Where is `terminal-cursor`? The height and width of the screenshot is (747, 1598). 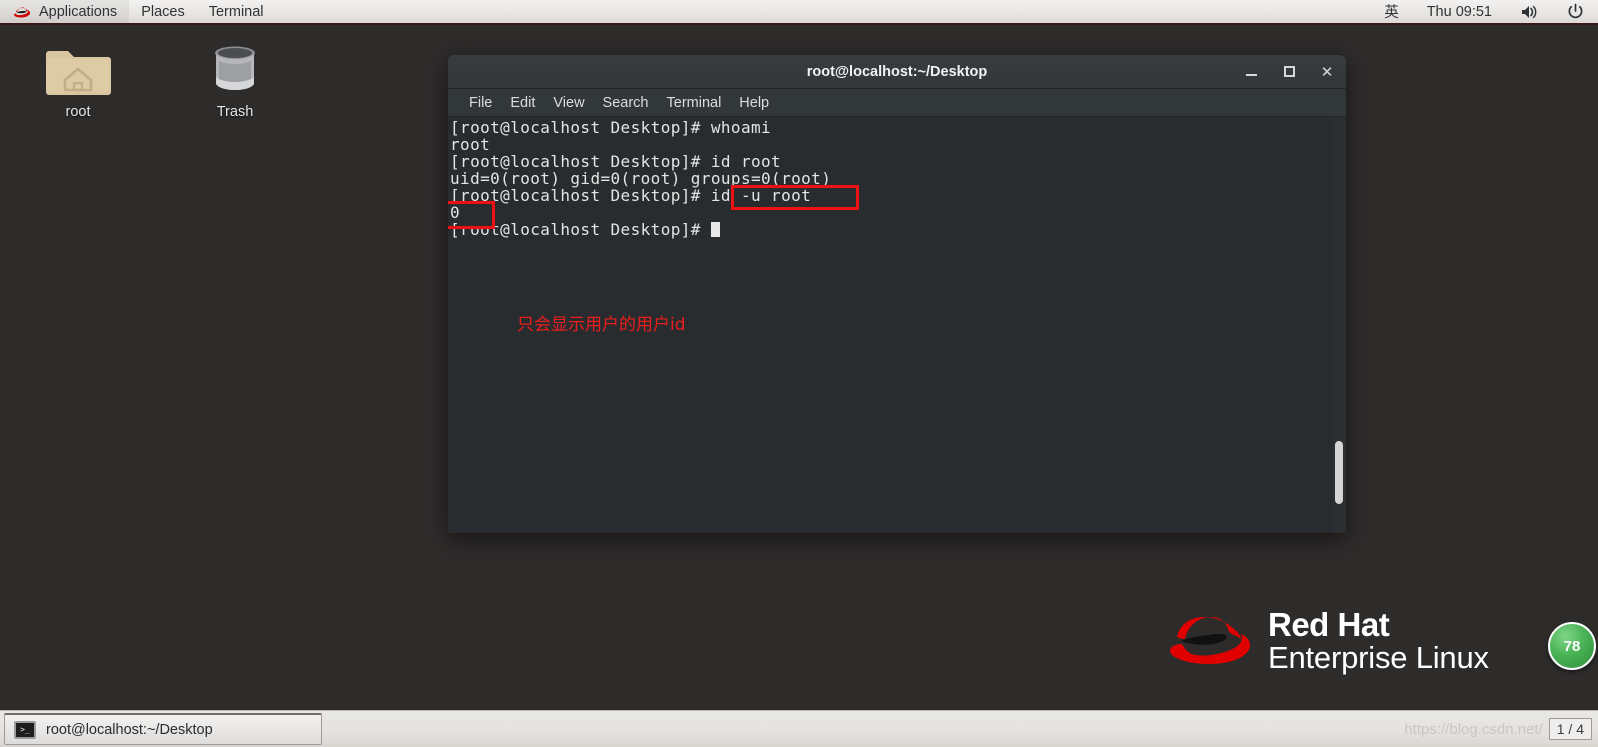 terminal-cursor is located at coordinates (715, 229).